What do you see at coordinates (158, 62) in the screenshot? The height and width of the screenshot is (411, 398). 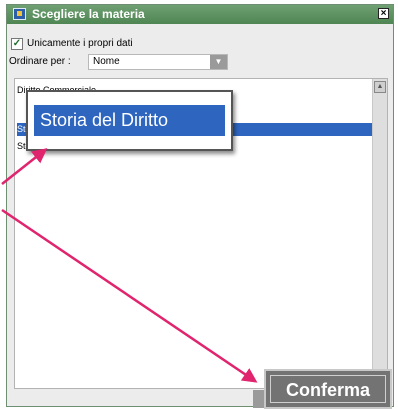 I see `order-by-select: Nome ▼` at bounding box center [158, 62].